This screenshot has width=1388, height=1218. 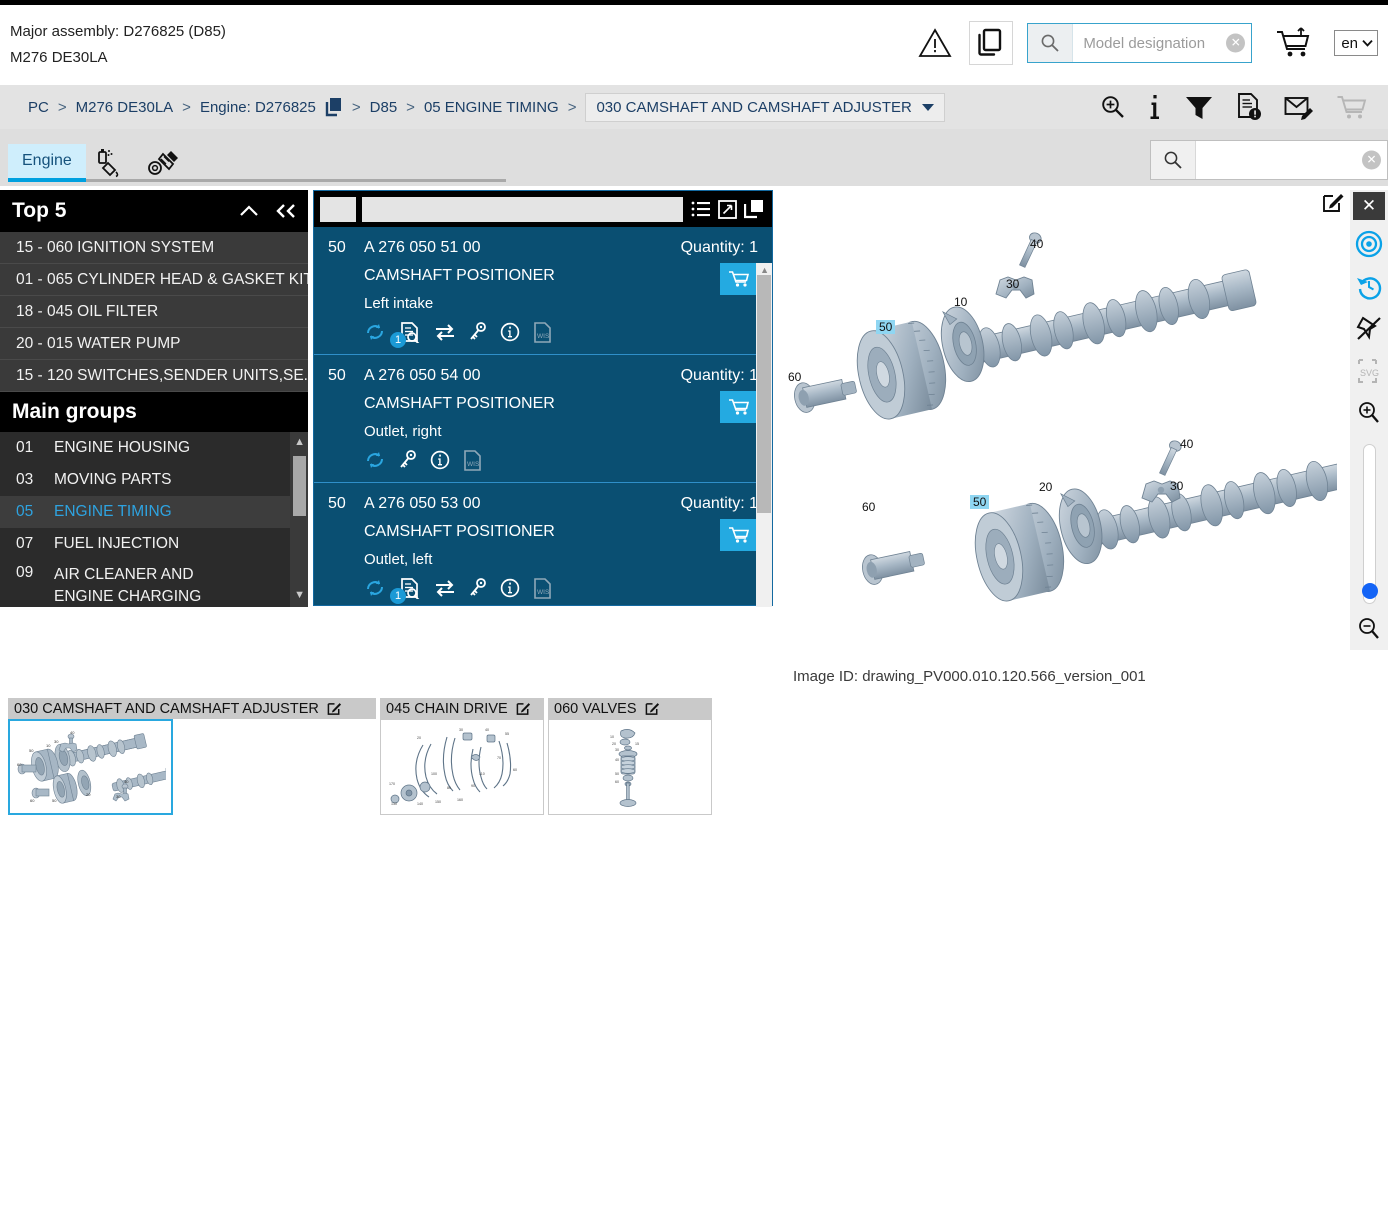 I want to click on chevron-down-icon, so click(x=1367, y=43).